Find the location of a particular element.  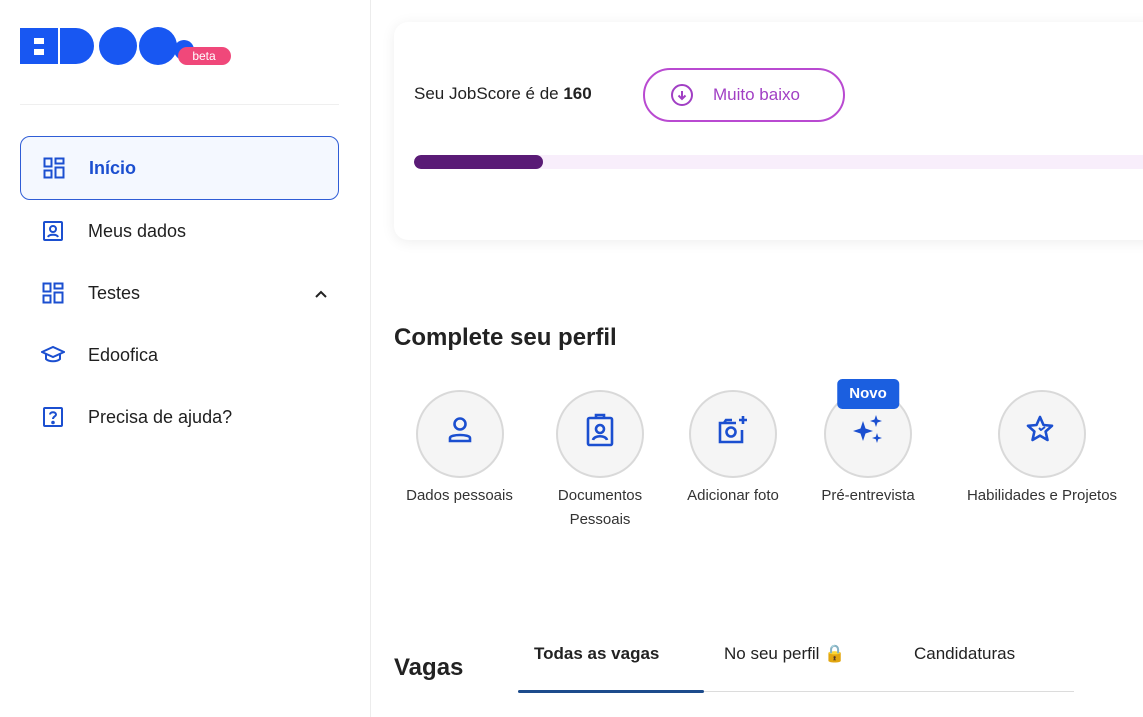

profile-step-documentos: Documentos Pessoais is located at coordinates (600, 461).